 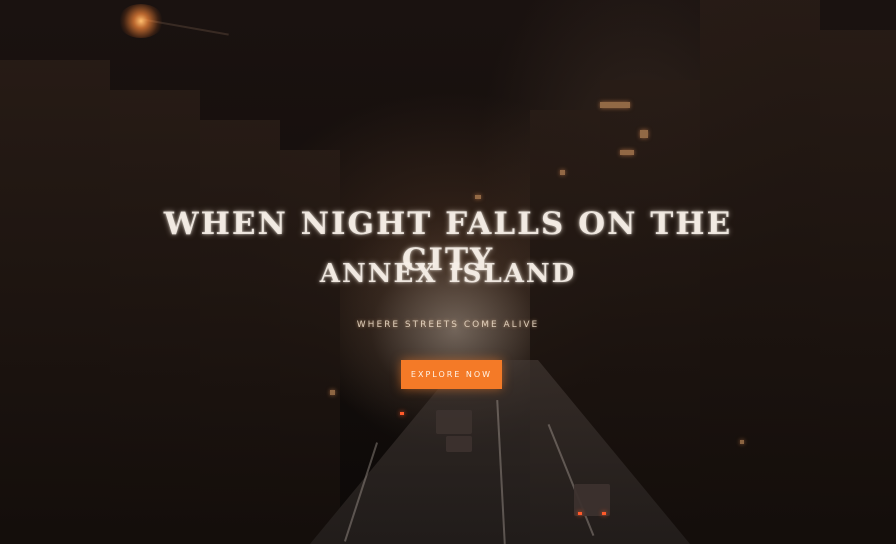 What do you see at coordinates (448, 325) in the screenshot?
I see `hero-subline: WHERE STREETS COME ALIVE` at bounding box center [448, 325].